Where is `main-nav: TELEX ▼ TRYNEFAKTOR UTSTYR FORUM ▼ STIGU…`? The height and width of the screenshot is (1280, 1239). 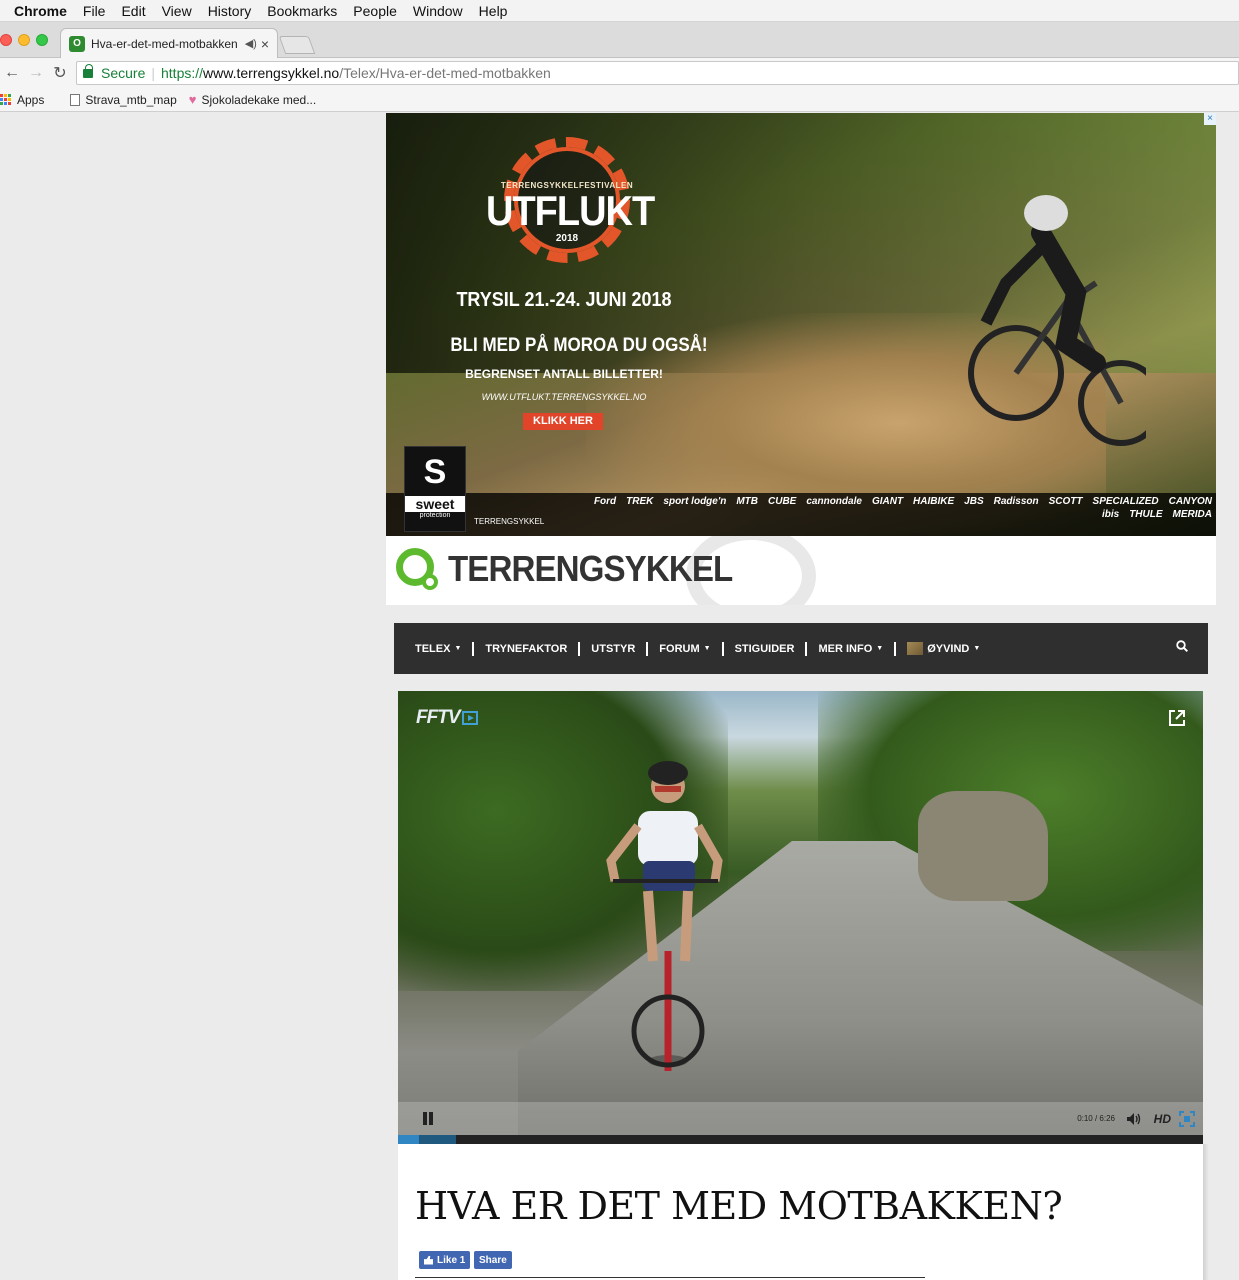 main-nav: TELEX ▼ TRYNEFAKTOR UTSTYR FORUM ▼ STIGU… is located at coordinates (801, 648).